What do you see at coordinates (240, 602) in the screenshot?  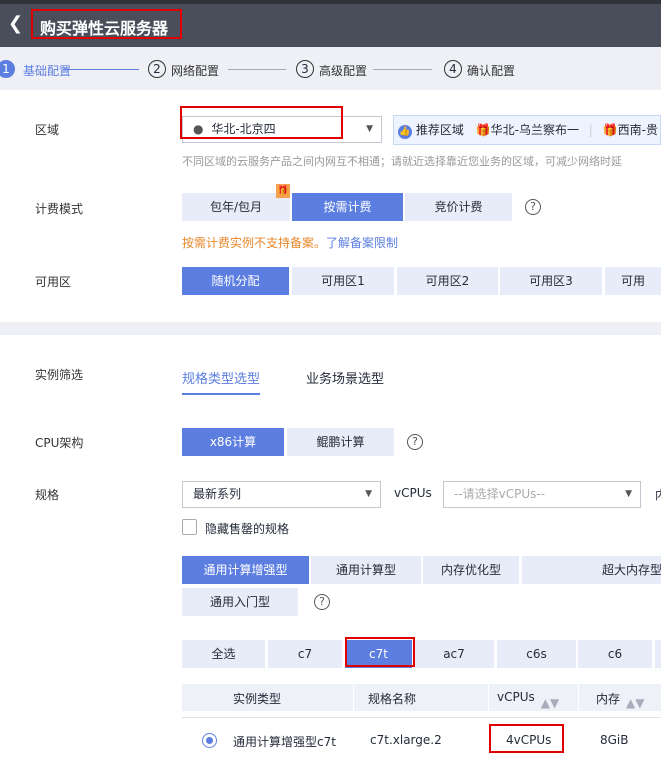 I see `type-entry: 通用入门型` at bounding box center [240, 602].